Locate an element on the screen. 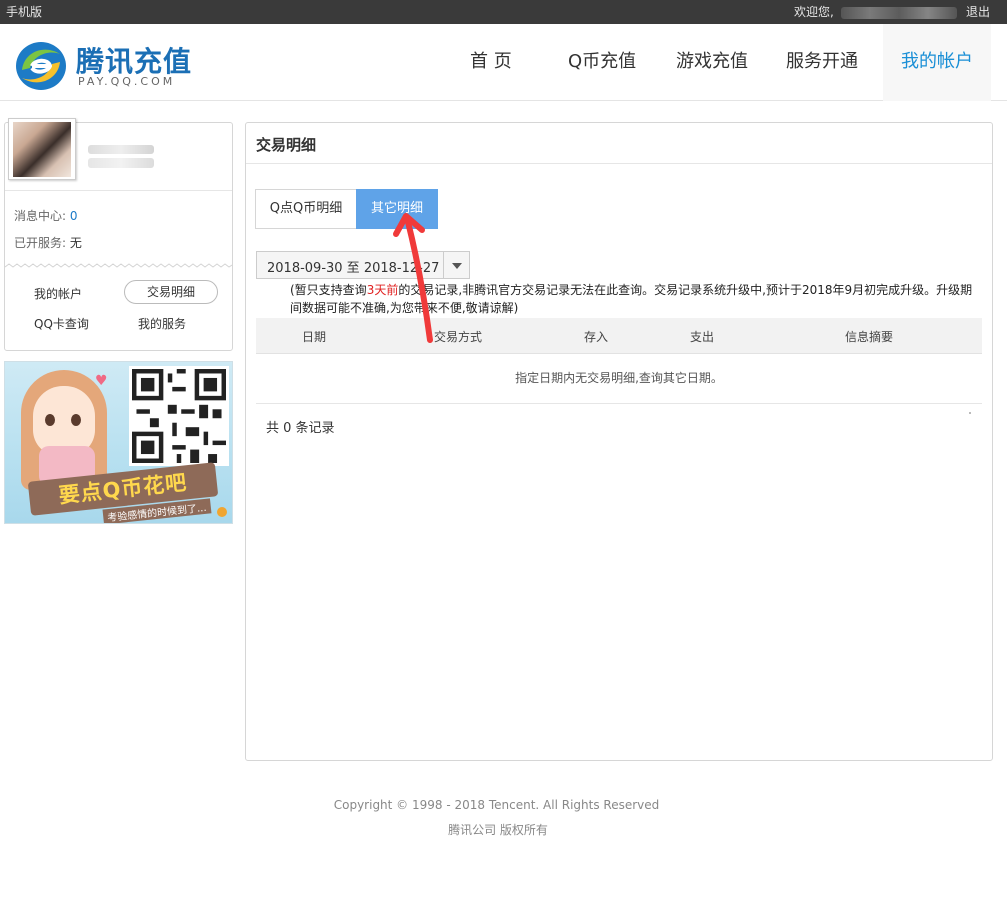  footer-company: 腾讯公司 版权所有 is located at coordinates (498, 830).